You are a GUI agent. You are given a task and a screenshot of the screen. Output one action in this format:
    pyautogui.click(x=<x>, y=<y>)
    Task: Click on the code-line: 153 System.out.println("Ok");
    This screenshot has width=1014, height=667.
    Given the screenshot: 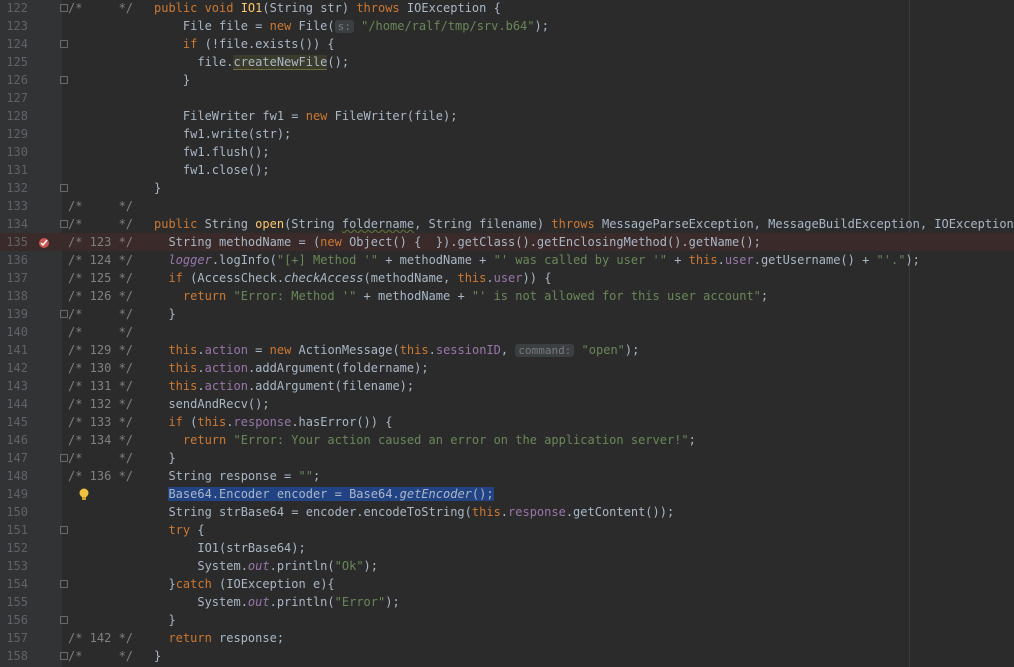 What is the action you would take?
    pyautogui.click(x=507, y=566)
    